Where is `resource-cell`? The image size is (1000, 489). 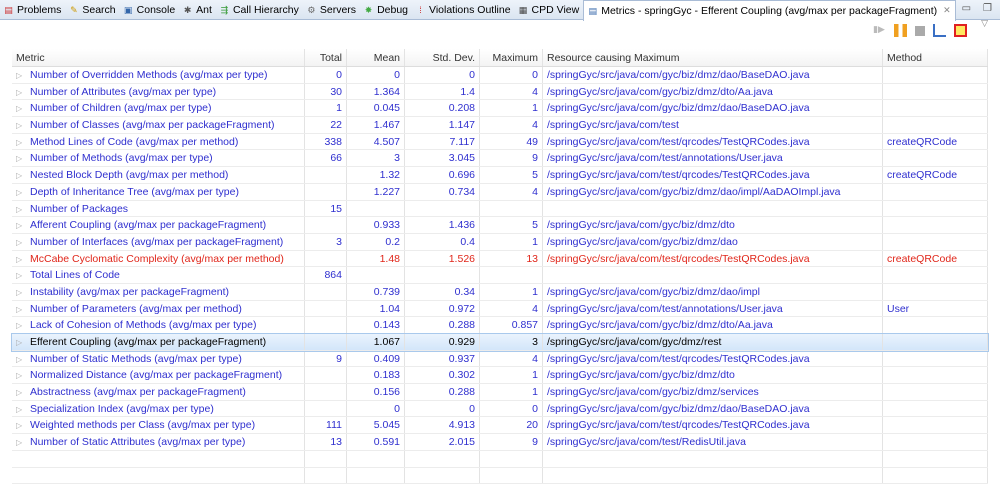
resource-cell is located at coordinates (713, 208).